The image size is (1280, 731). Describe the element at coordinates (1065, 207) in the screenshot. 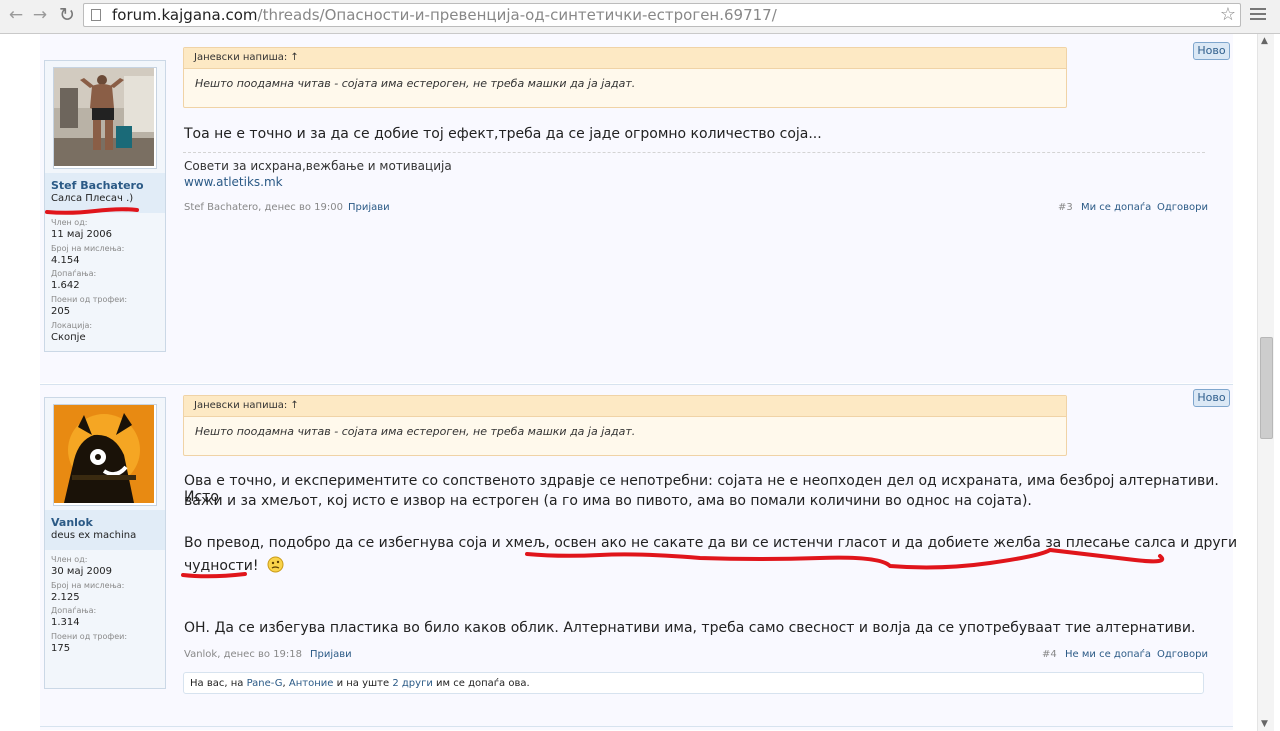

I see `post-number: #3` at that location.